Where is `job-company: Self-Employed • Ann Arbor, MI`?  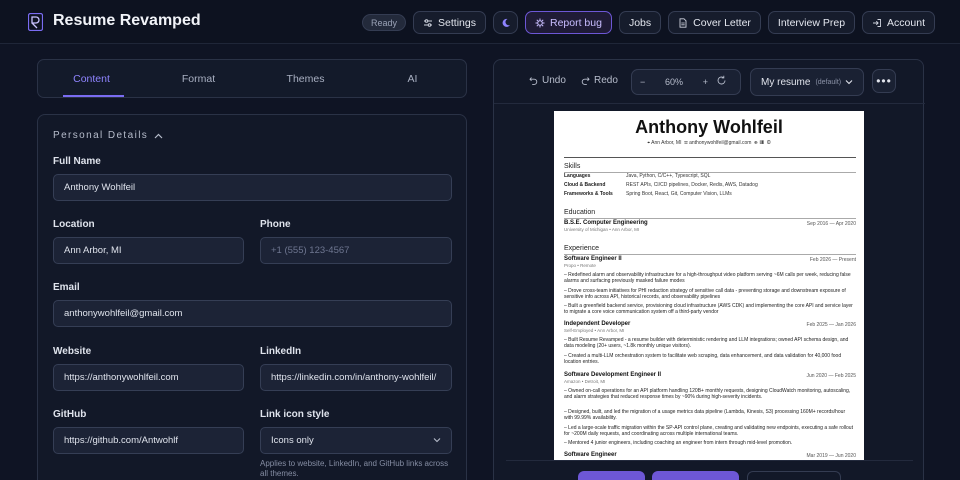
job-company: Self-Employed • Ann Arbor, MI is located at coordinates (594, 330).